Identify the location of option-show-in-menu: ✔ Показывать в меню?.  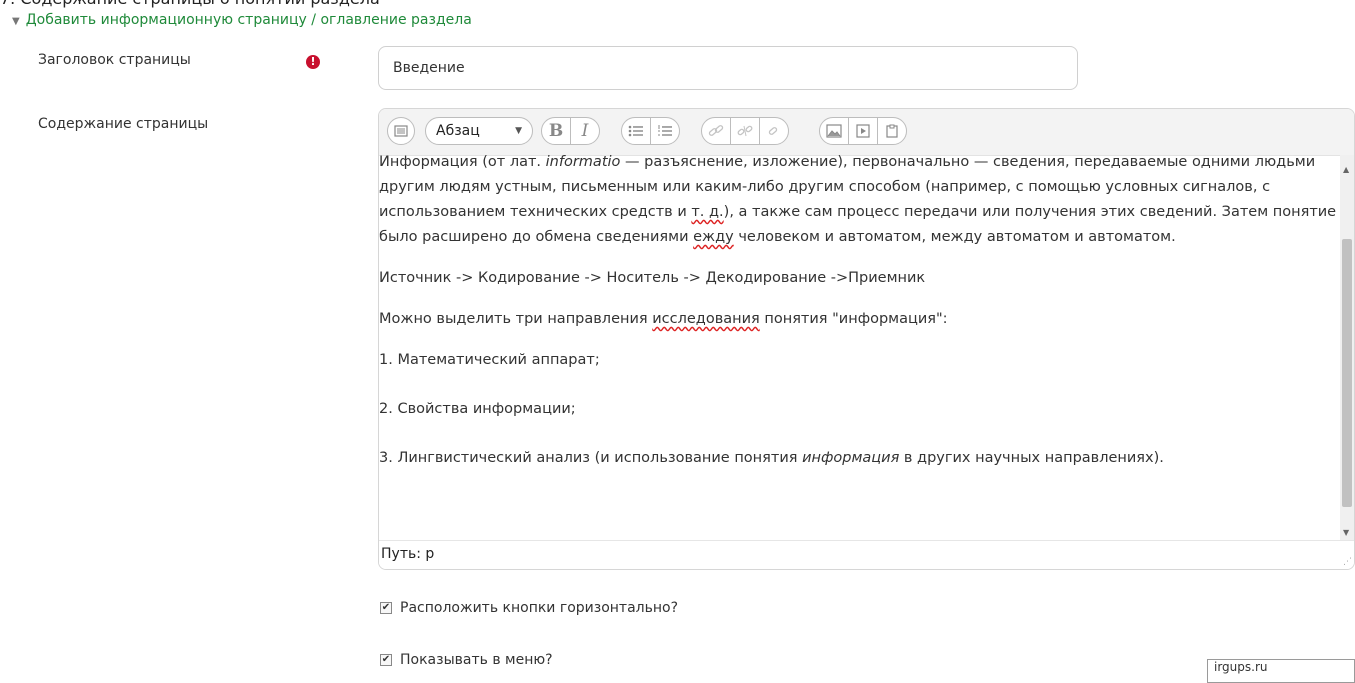
(466, 660).